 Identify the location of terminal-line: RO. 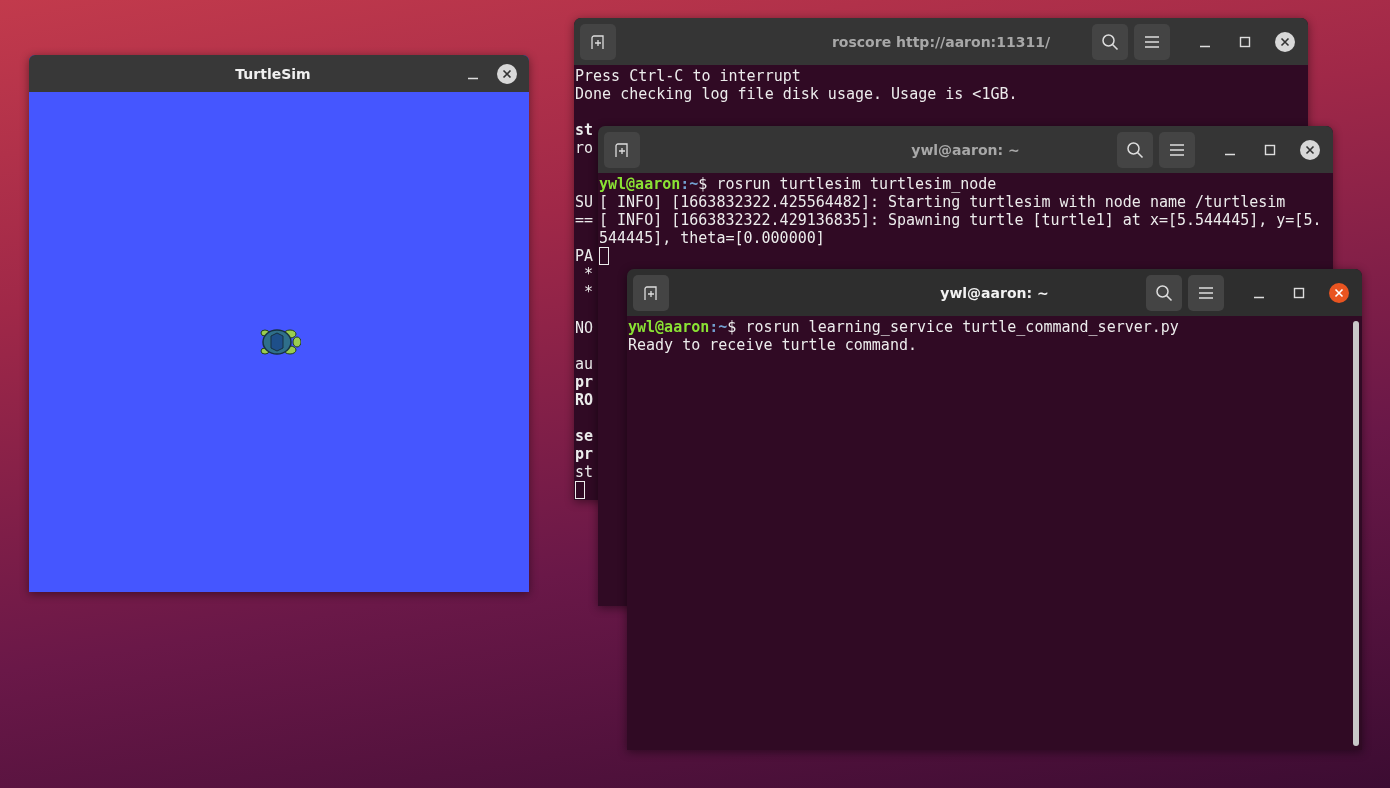
(584, 400).